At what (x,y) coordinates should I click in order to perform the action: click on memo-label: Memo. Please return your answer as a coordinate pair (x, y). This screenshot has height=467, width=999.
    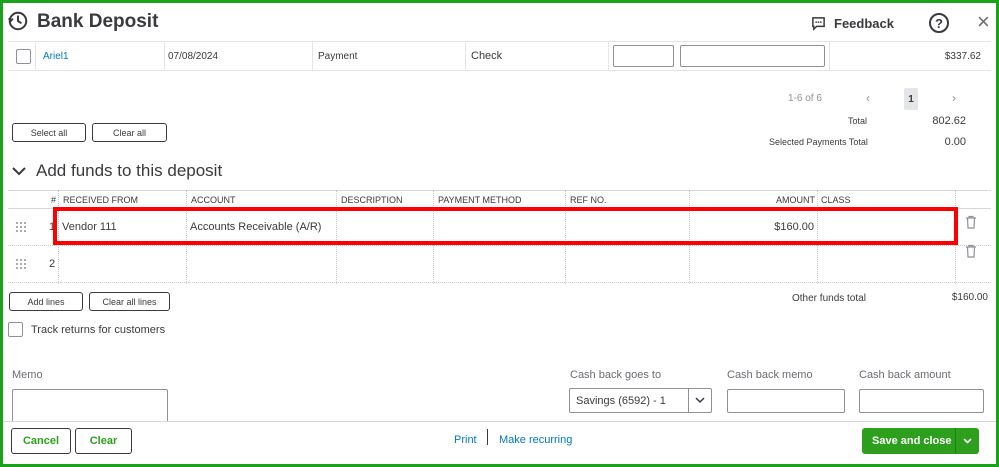
    Looking at the image, I should click on (27, 375).